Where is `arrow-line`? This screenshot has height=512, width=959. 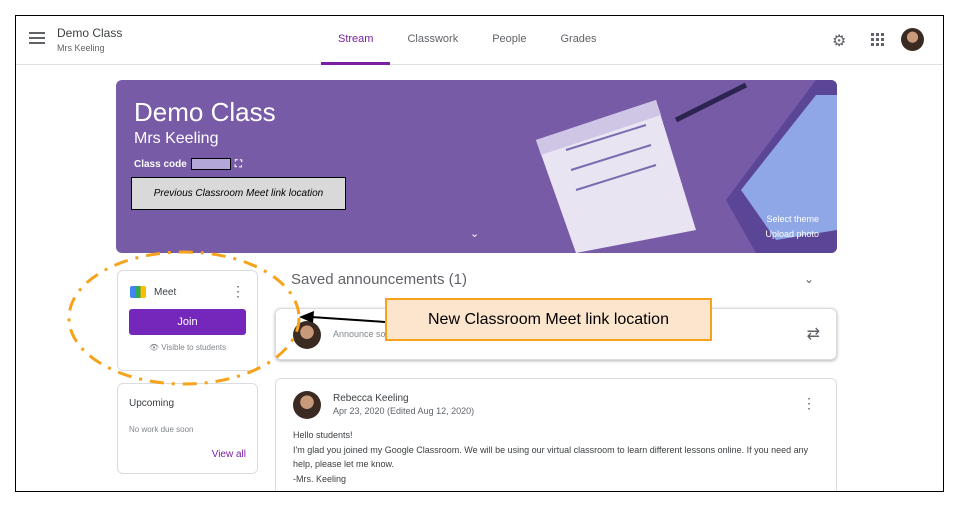
arrow-line is located at coordinates (348, 319).